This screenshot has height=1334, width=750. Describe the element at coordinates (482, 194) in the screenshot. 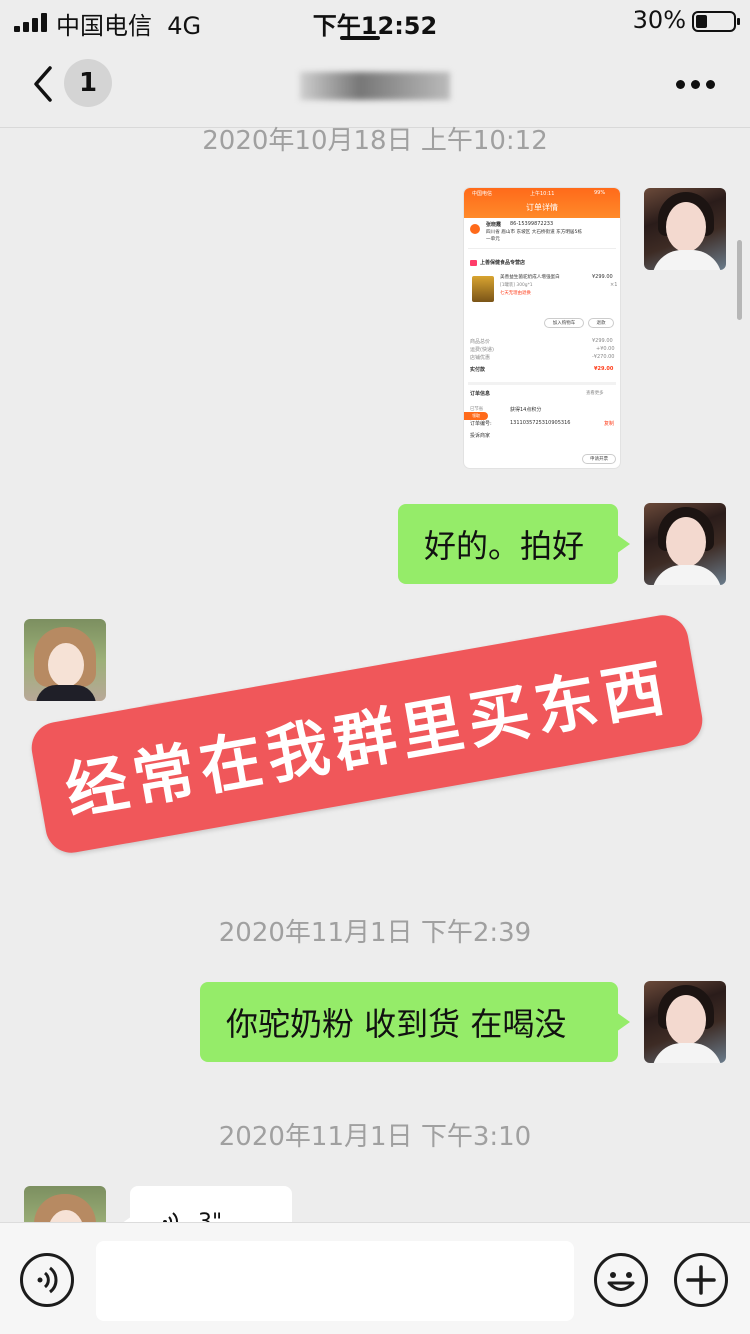

I see `screenshot-carrier: 中国电信` at that location.